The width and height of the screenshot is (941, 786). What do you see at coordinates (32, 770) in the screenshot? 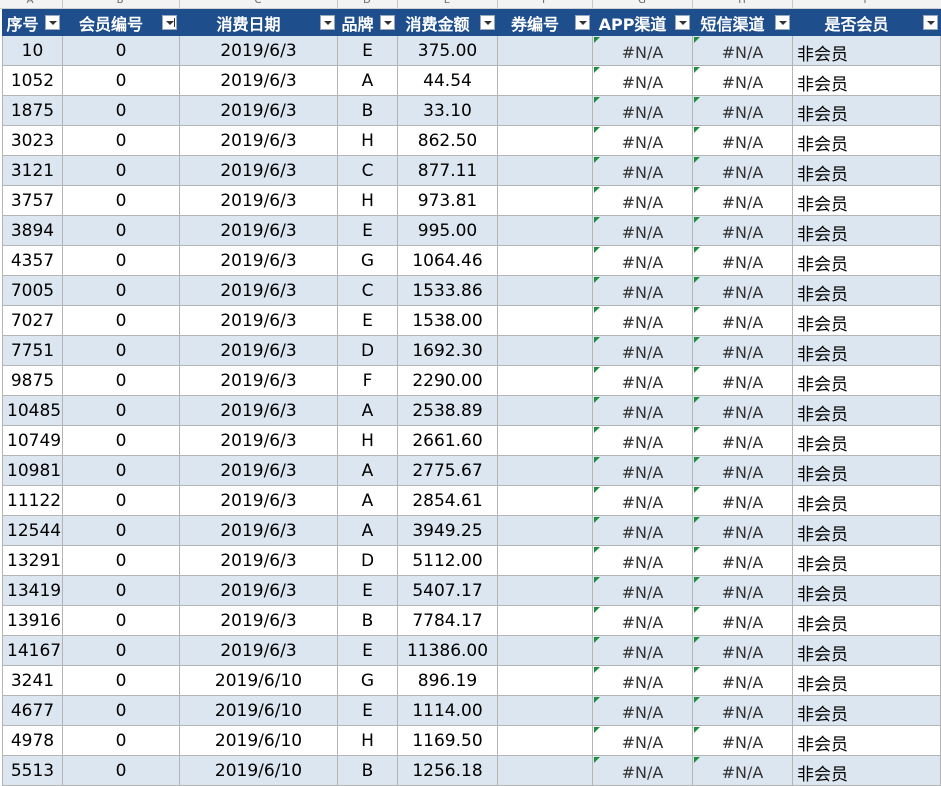
I see `cell-serial-no: 5513` at bounding box center [32, 770].